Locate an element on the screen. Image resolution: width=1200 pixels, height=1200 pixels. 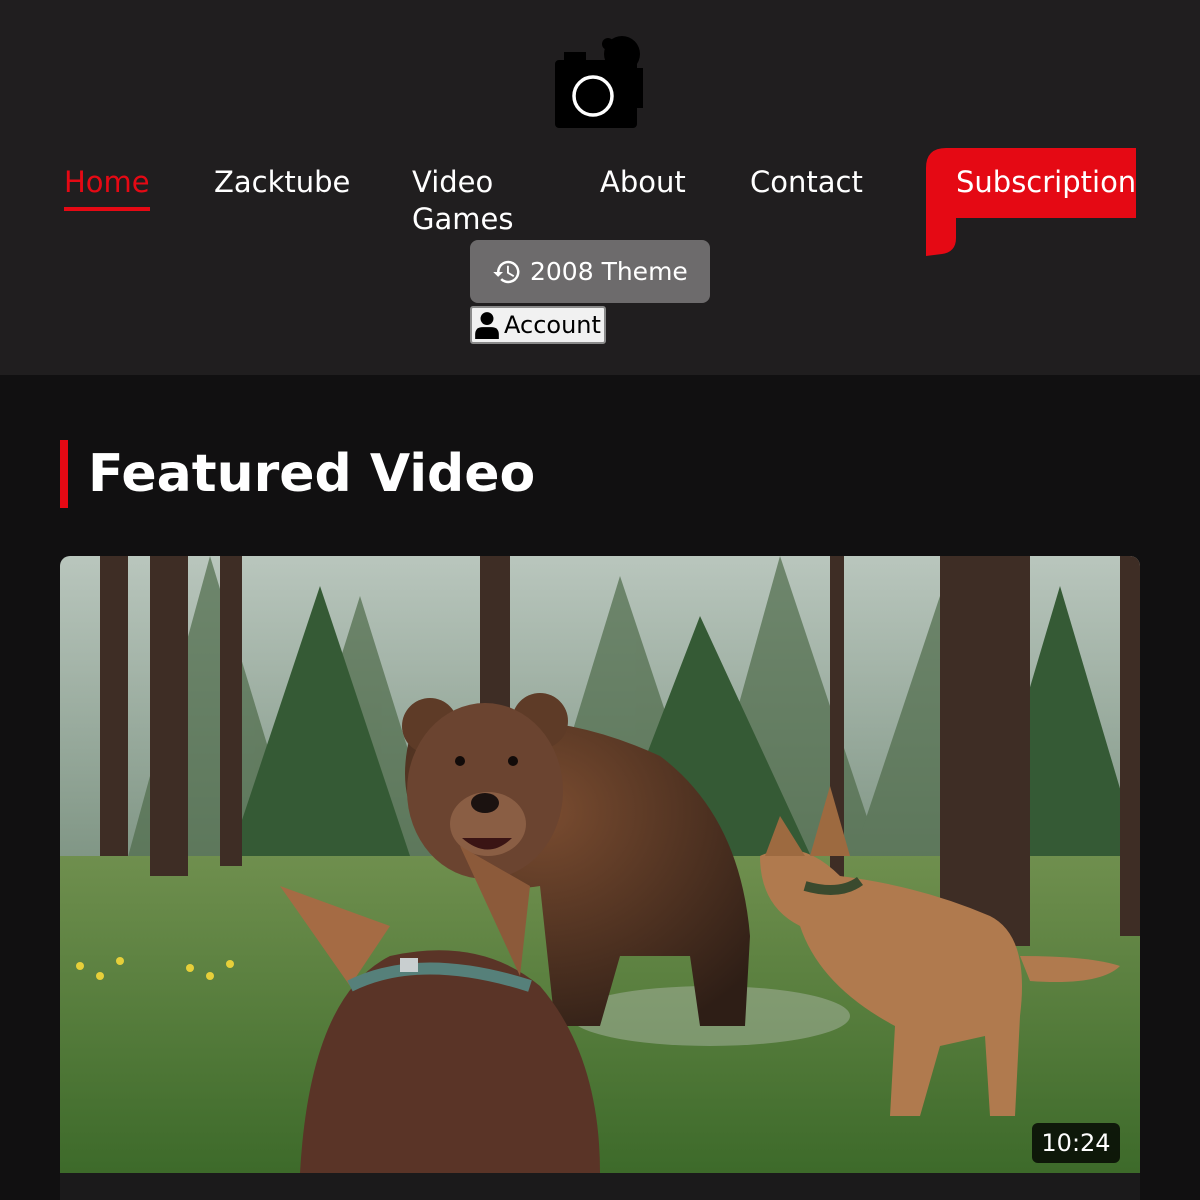
nav-zacktube: Zacktube is located at coordinates (282, 182).